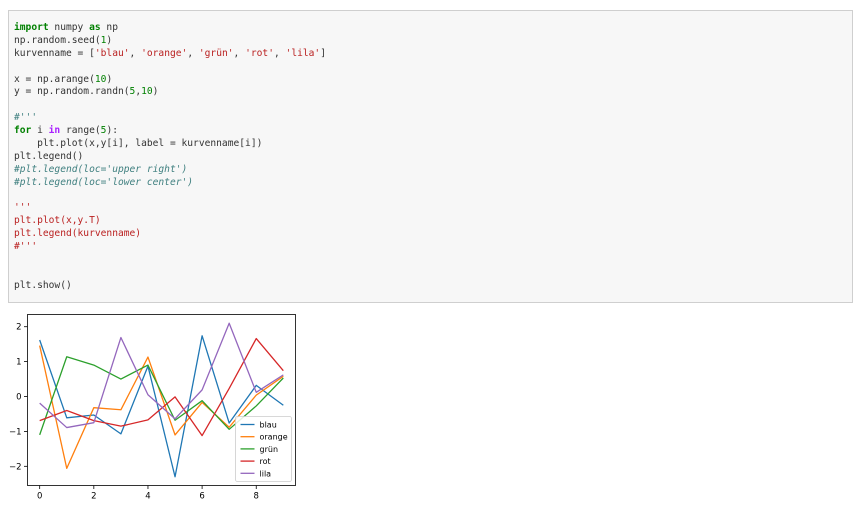  What do you see at coordinates (112, 131) in the screenshot?
I see `code-token: ):` at bounding box center [112, 131].